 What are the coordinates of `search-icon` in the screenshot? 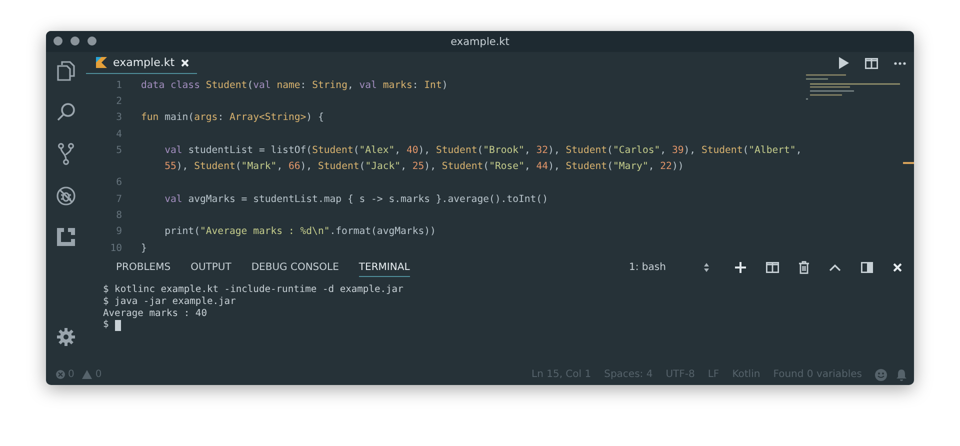 It's located at (66, 112).